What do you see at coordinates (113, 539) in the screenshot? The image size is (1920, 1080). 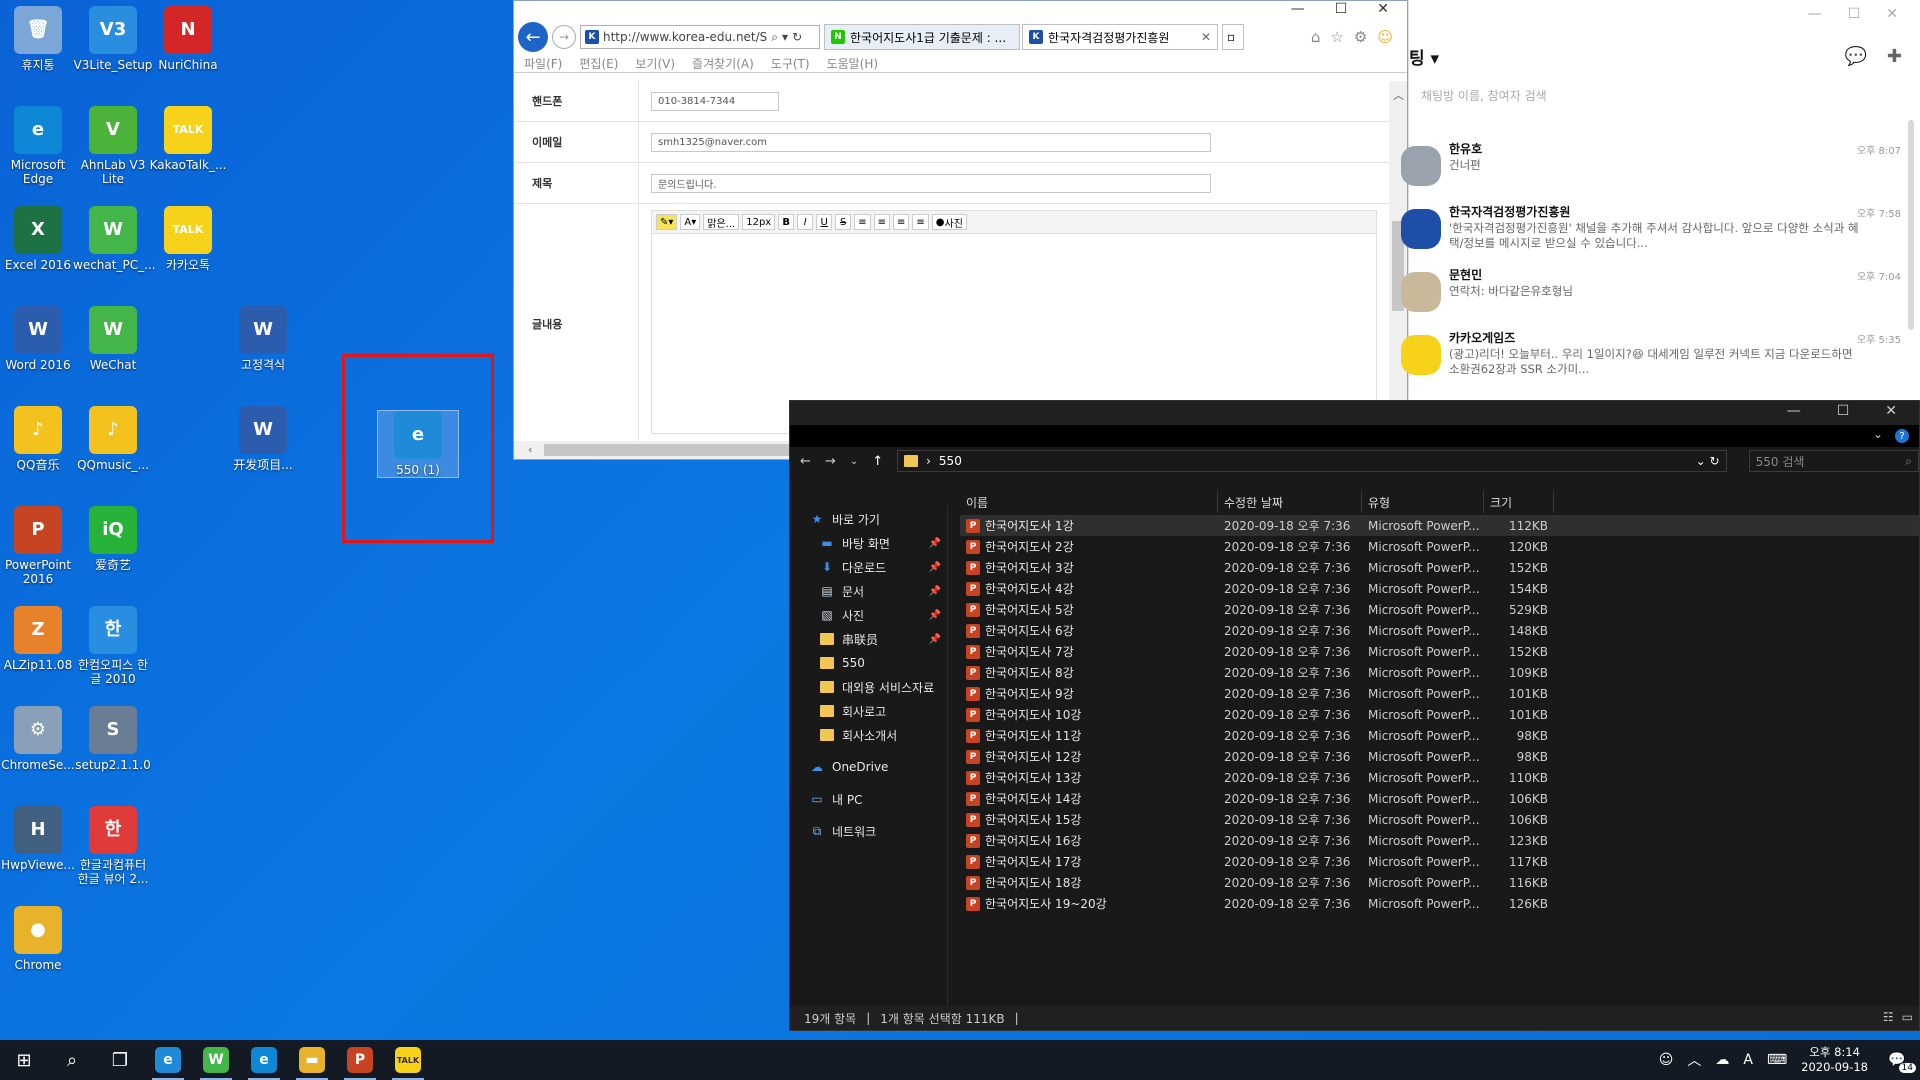 I see `desktop-icon: iQ 爱奇艺` at bounding box center [113, 539].